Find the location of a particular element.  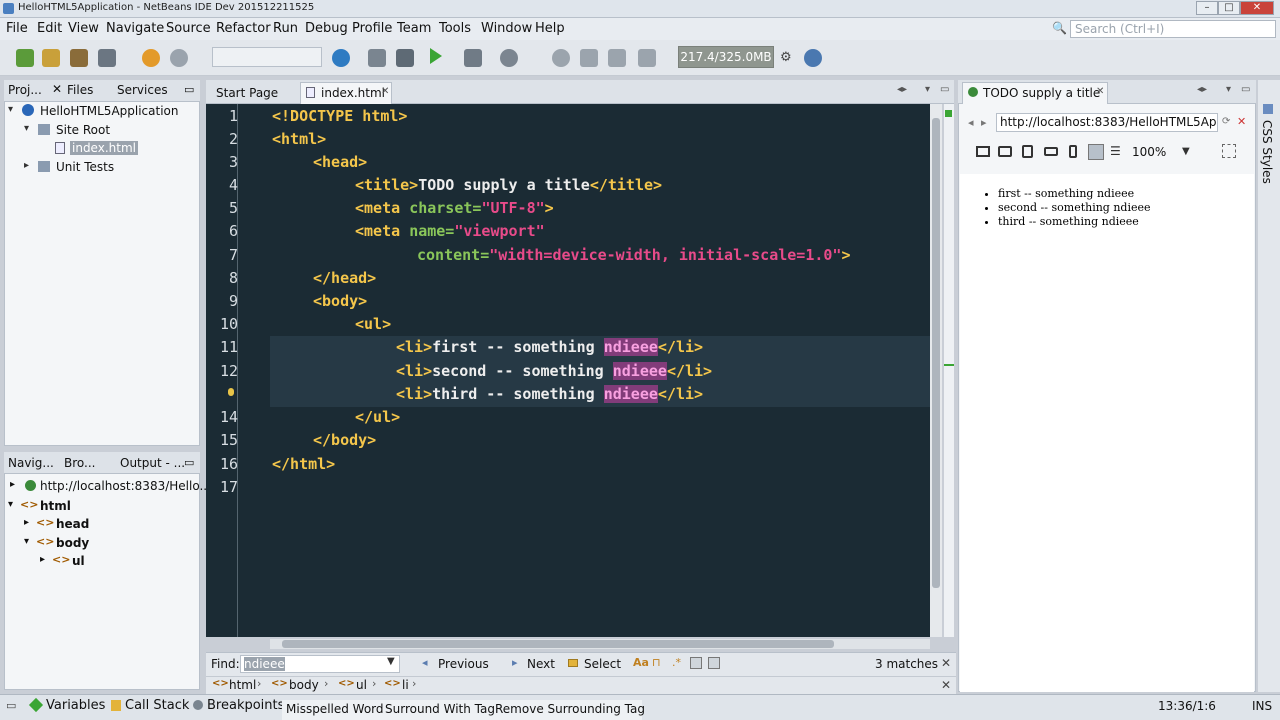

menu-refactor: Refactor is located at coordinates (243, 28).